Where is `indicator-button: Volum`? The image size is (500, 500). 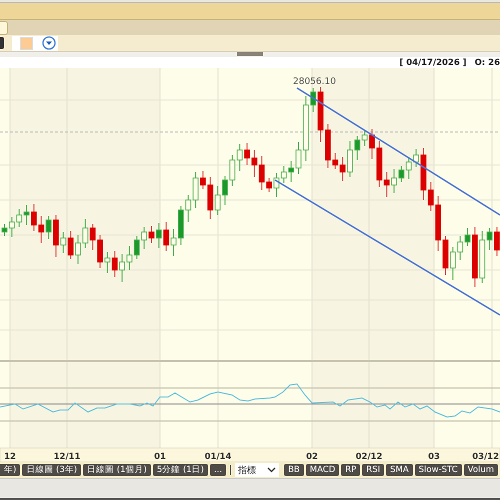 indicator-button: Volum is located at coordinates (481, 470).